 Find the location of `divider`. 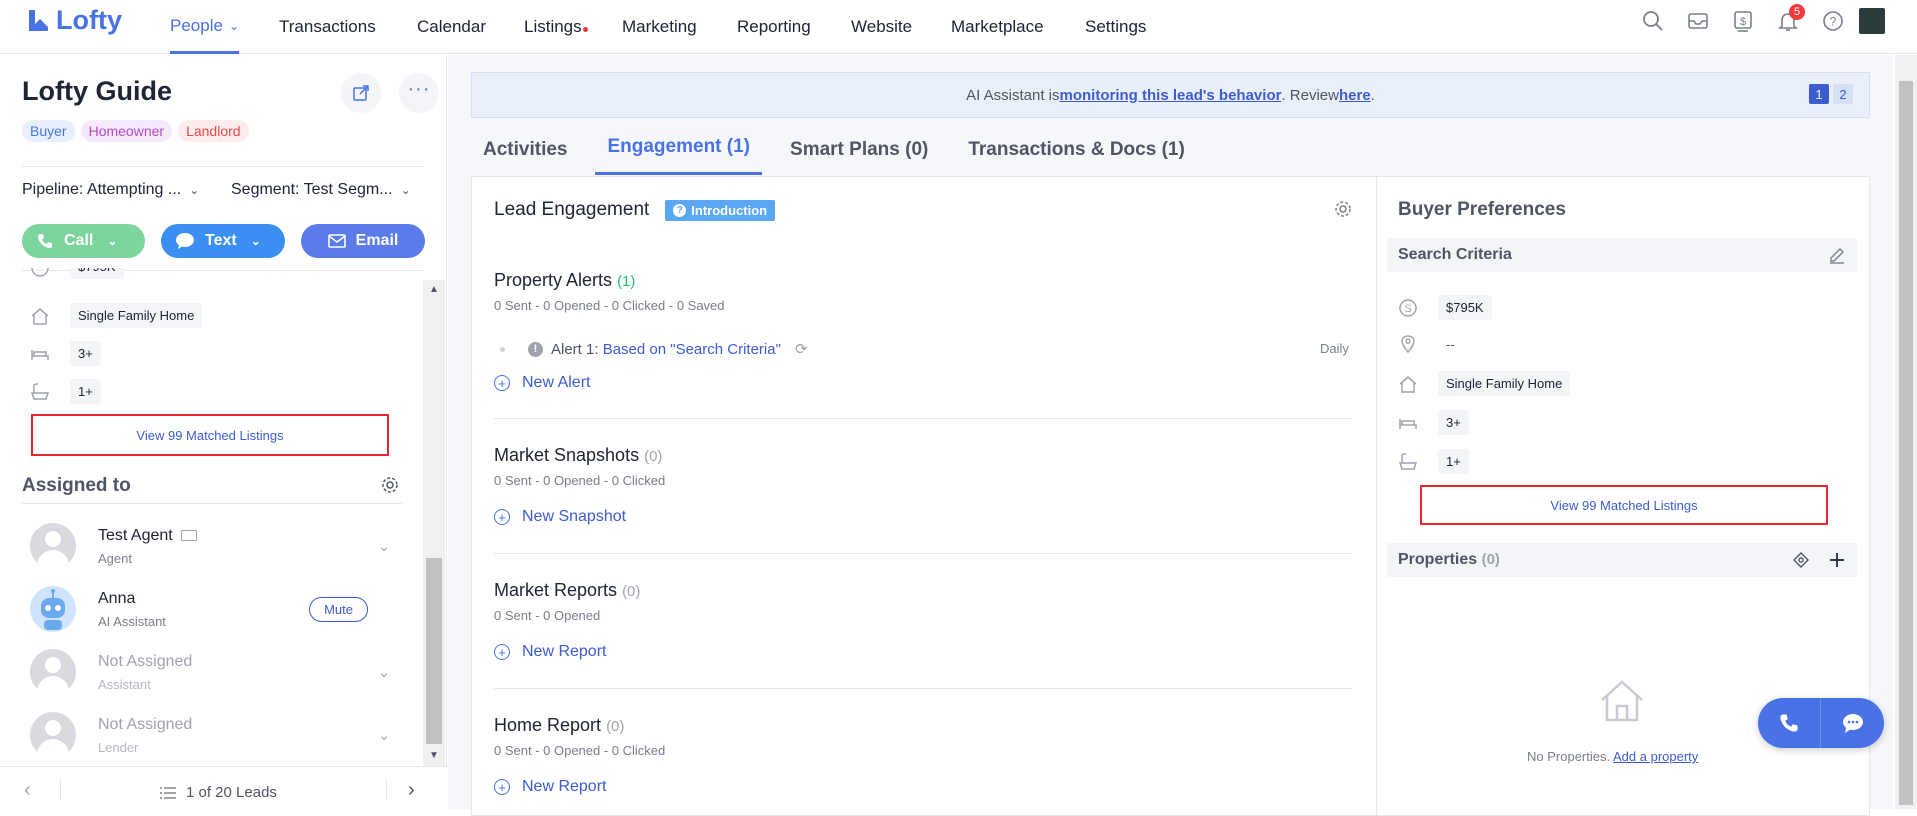

divider is located at coordinates (923, 553).